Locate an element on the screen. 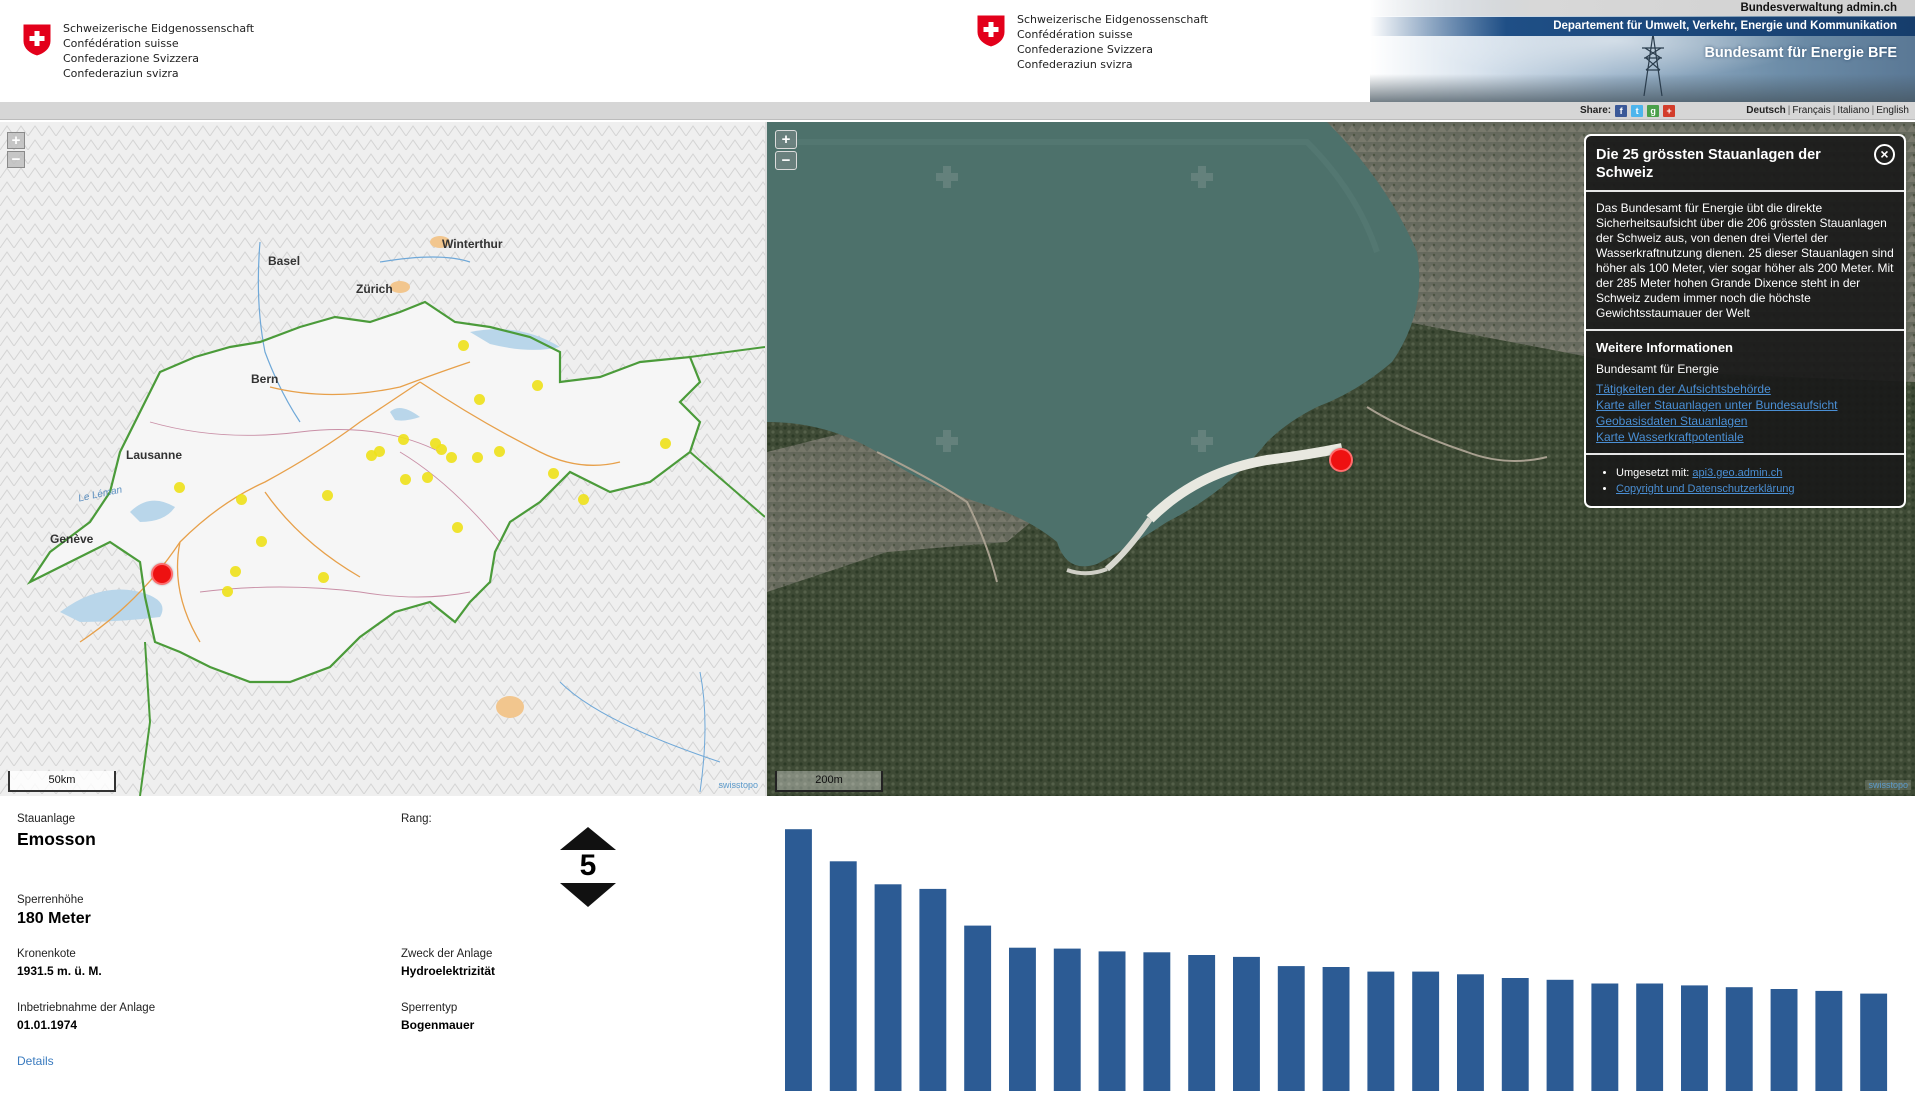 The image size is (1915, 1093). city-label: Zürich is located at coordinates (374, 289).